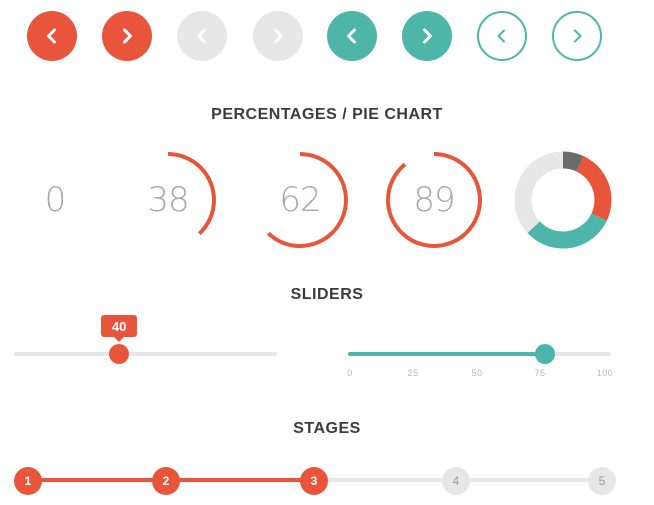 The height and width of the screenshot is (505, 654). What do you see at coordinates (145, 354) in the screenshot?
I see `slider-track` at bounding box center [145, 354].